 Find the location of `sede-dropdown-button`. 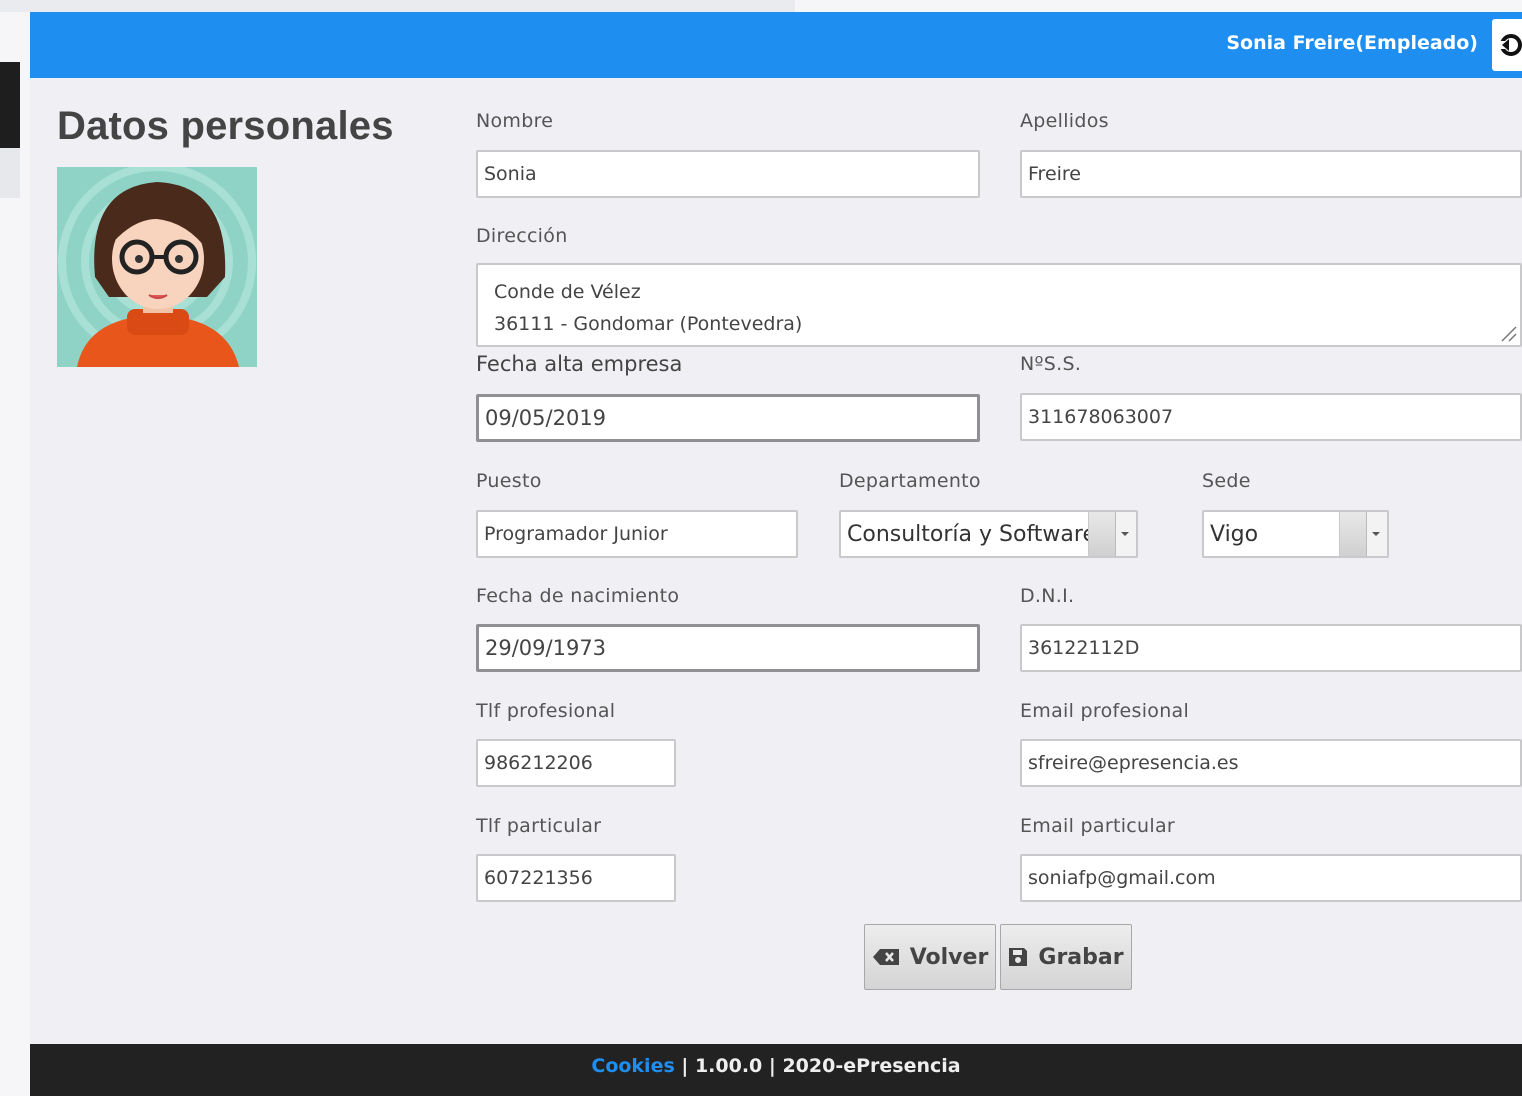

sede-dropdown-button is located at coordinates (1376, 534).